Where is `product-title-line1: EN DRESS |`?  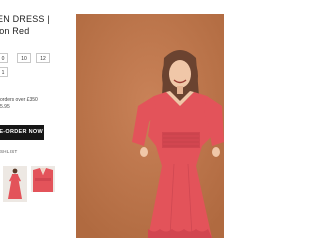
product-title-line1: EN DRESS | is located at coordinates (25, 19).